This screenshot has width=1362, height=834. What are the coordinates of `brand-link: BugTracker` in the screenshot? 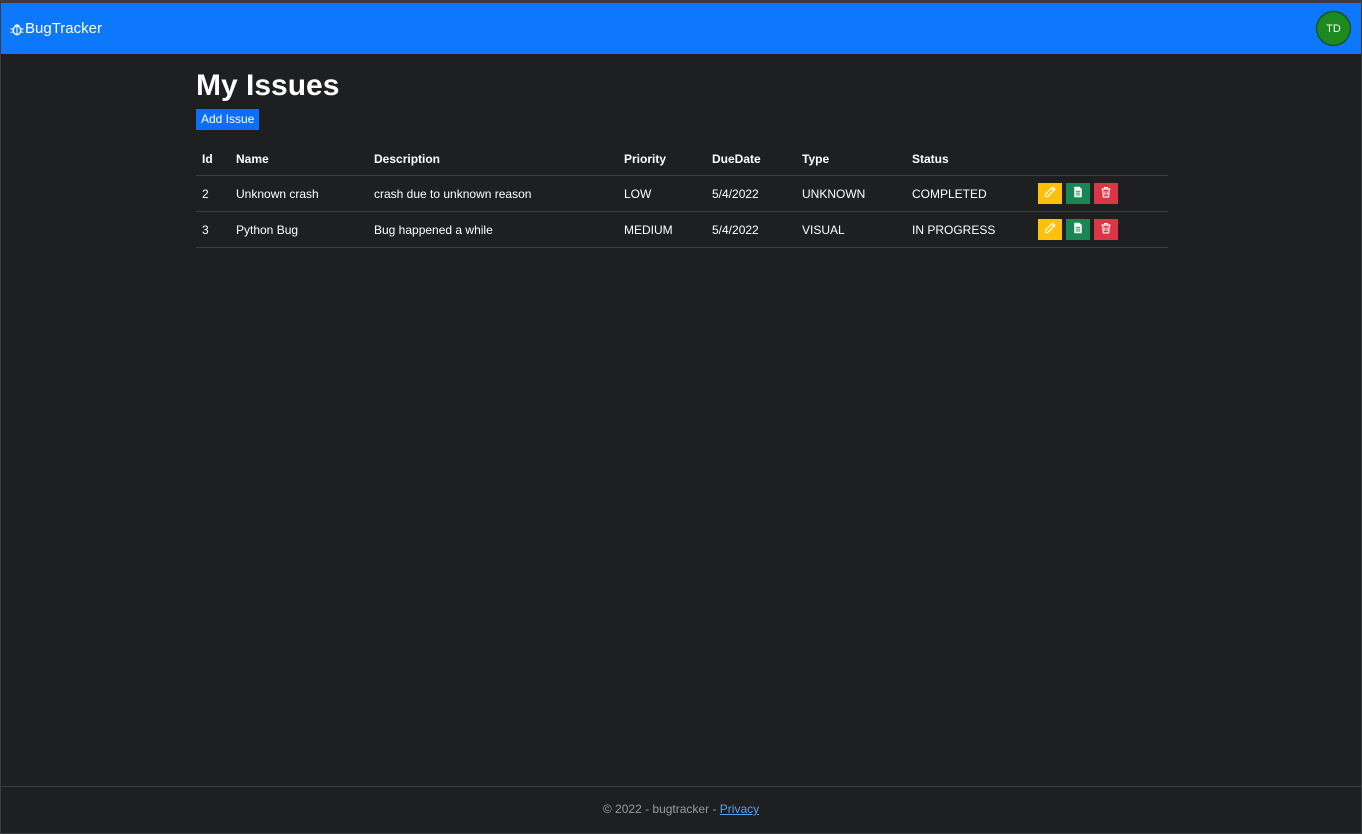 It's located at (56, 28).